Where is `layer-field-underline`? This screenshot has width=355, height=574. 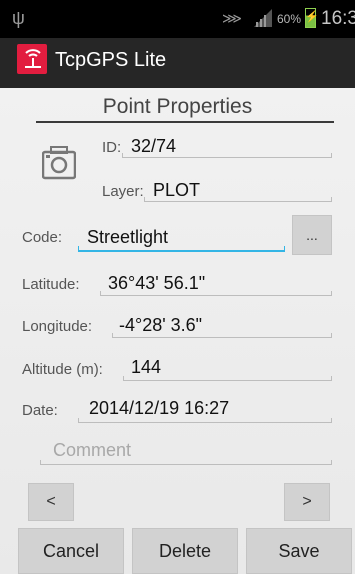 layer-field-underline is located at coordinates (238, 199).